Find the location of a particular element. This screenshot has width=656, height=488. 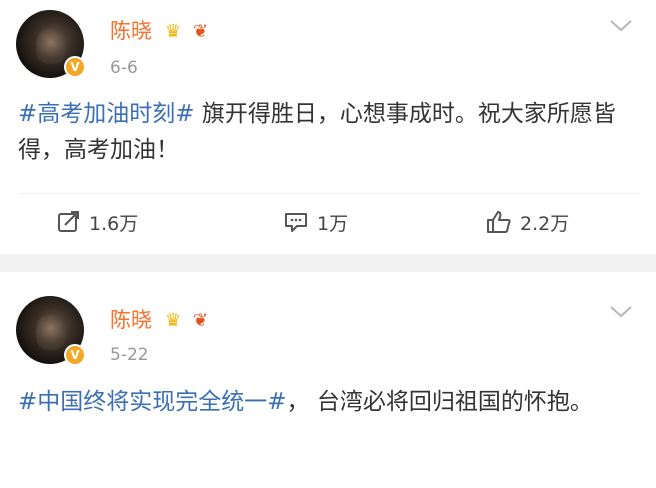

post-content: #高考加油时刻# 旗开得胜日，心想事成时。祝大家所愿皆得，高考加油！ is located at coordinates (329, 132).